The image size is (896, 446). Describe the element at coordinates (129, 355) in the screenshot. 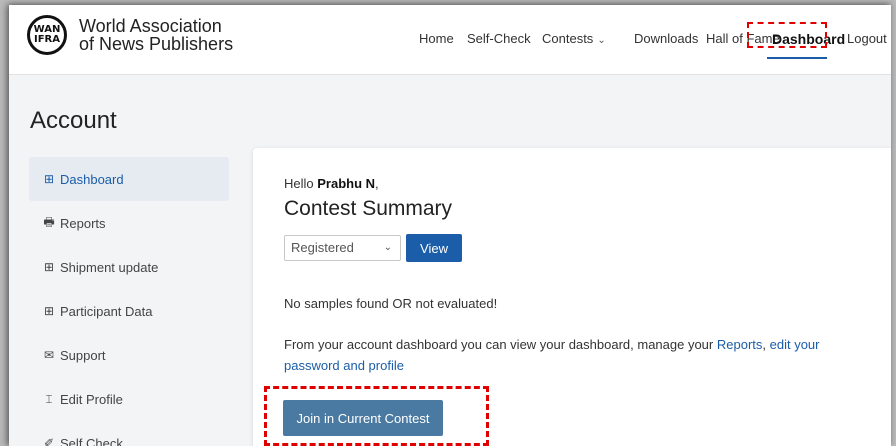

I see `sidebar-item-support: ✉ Support` at that location.